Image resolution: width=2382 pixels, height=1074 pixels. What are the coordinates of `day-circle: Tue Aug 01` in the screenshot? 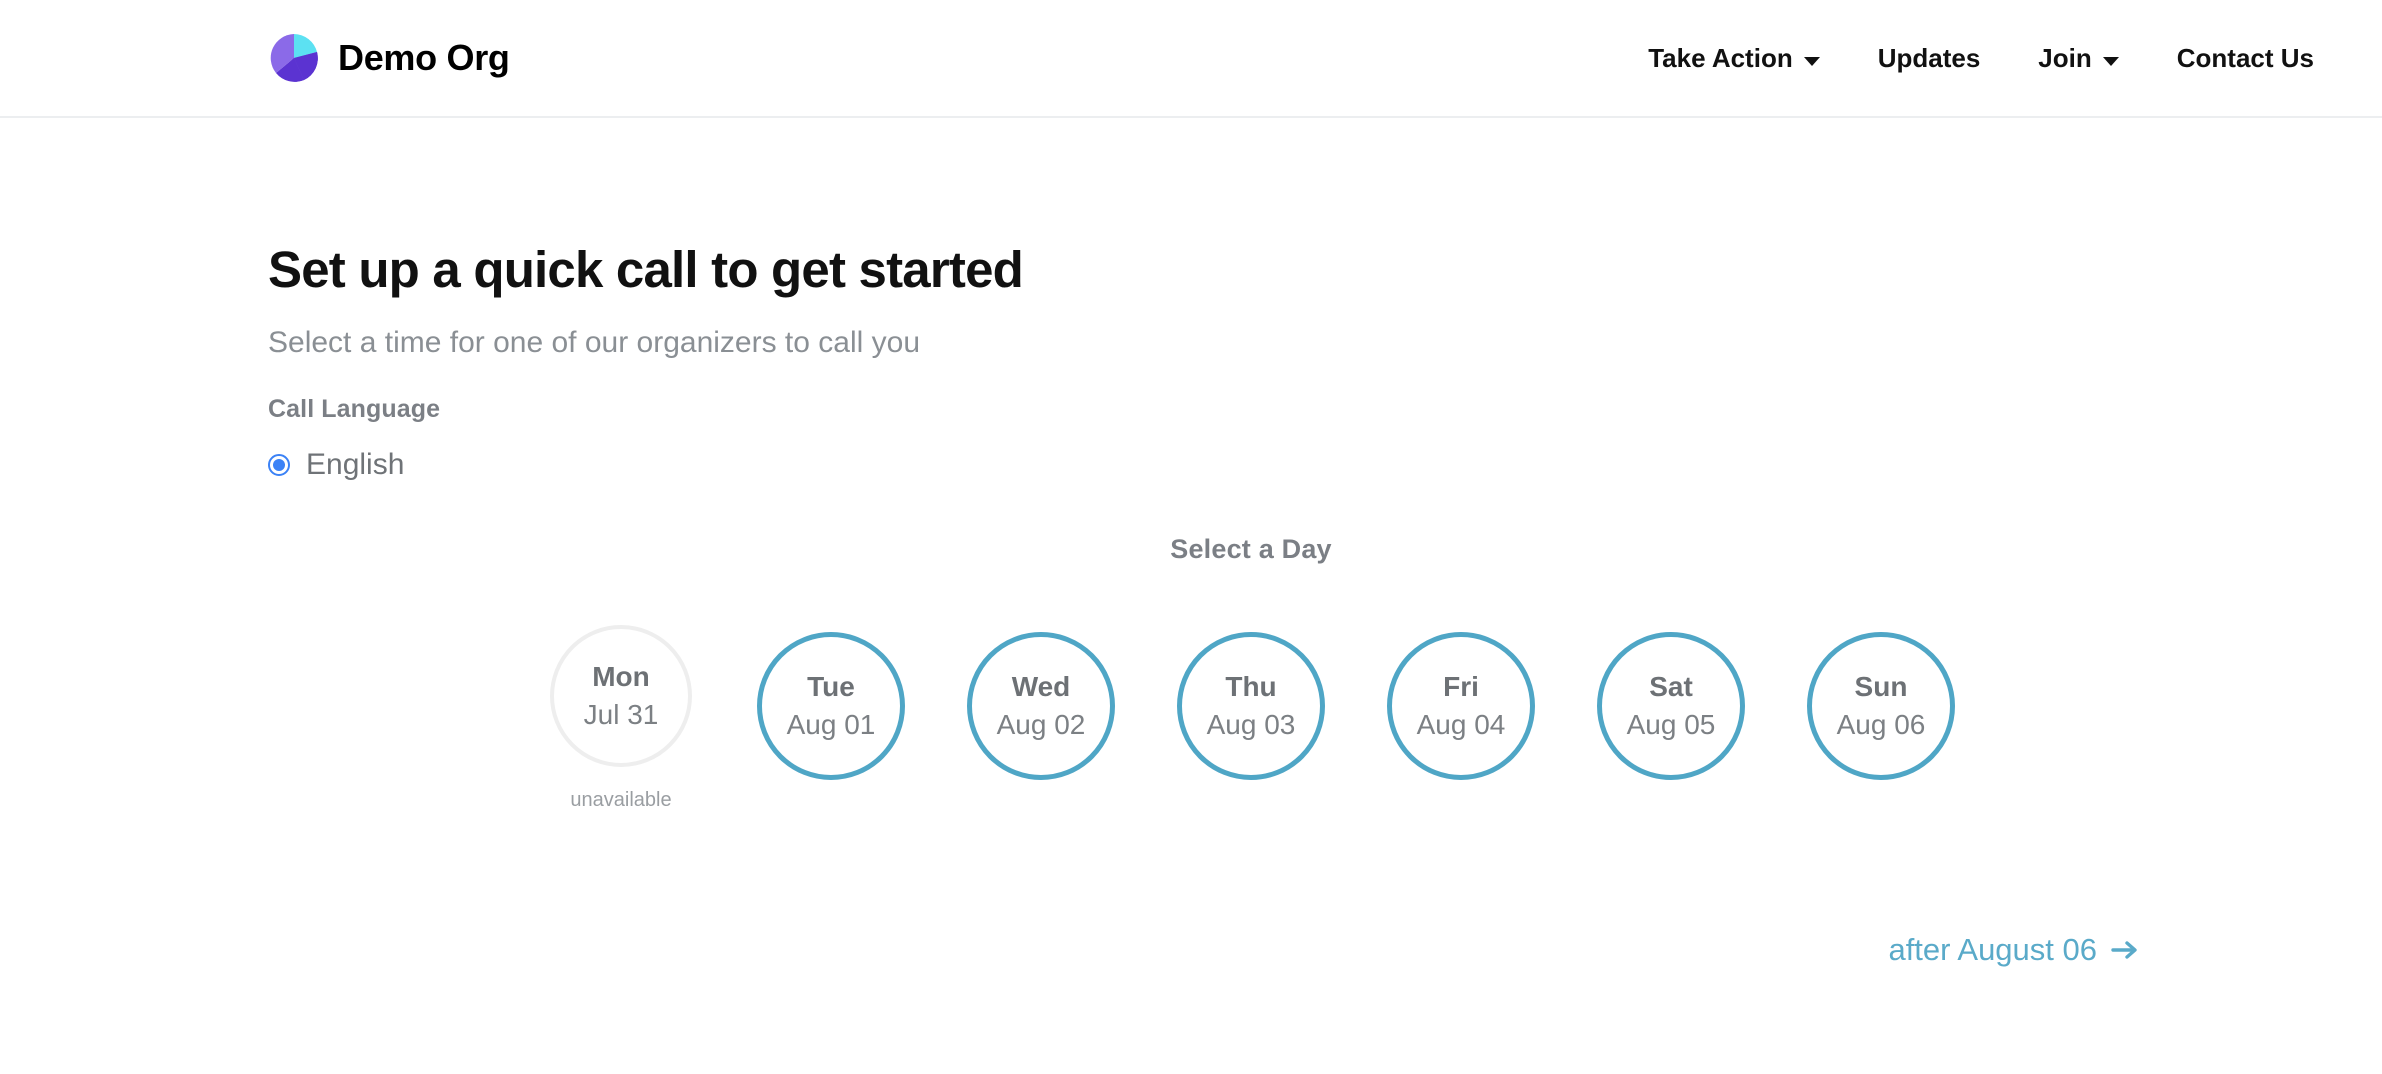 It's located at (831, 705).